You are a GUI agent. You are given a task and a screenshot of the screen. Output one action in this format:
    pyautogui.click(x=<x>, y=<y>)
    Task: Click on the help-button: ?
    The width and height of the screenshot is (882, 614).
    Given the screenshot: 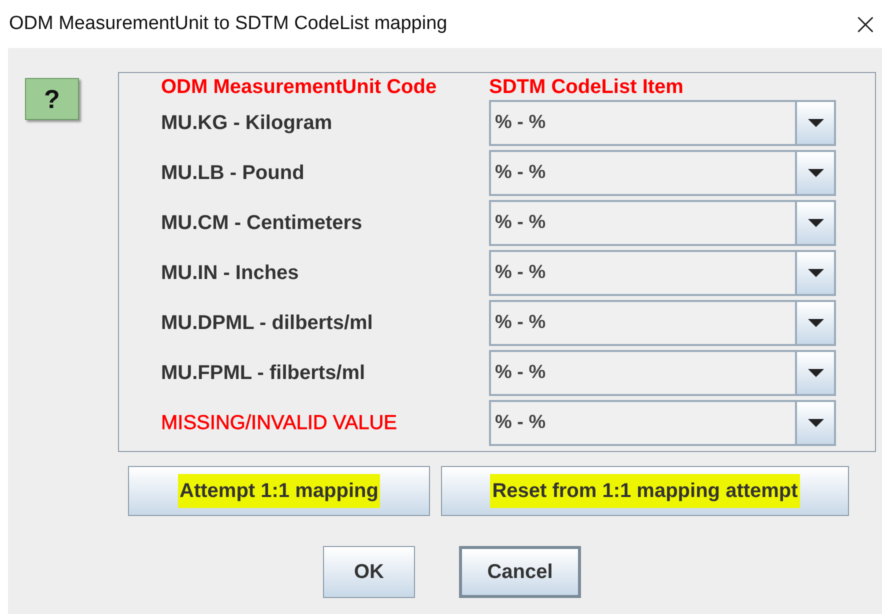 What is the action you would take?
    pyautogui.click(x=52, y=99)
    